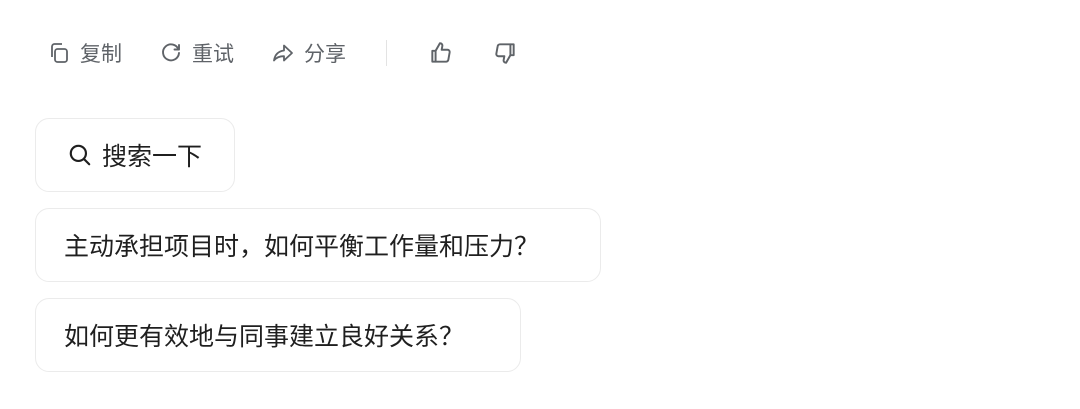  I want to click on thumbs-down-icon, so click(505, 53).